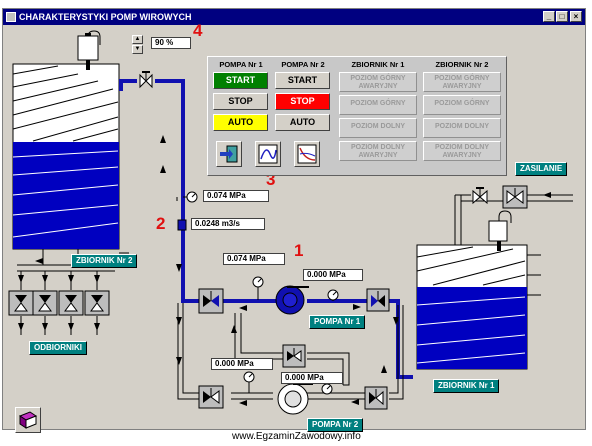  Describe the element at coordinates (294, 356) in the screenshot. I see `valve-bypass` at that location.